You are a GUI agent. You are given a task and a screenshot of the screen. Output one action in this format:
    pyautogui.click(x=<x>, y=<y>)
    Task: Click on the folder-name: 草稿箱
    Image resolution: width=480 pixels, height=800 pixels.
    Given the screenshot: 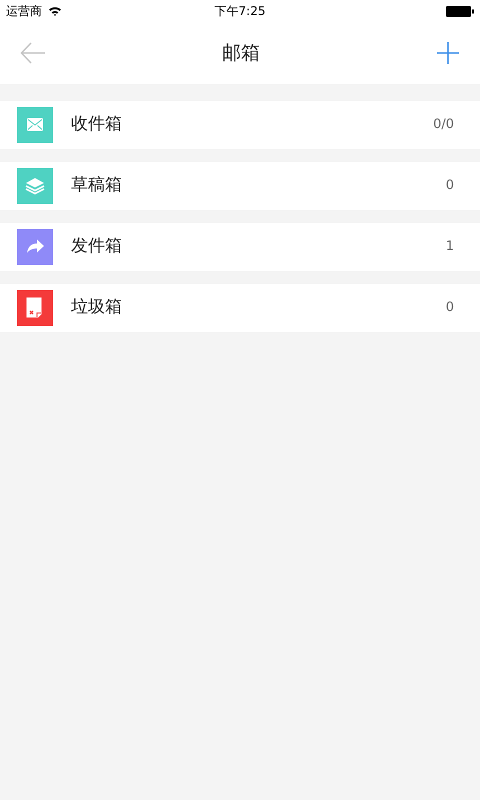 What is the action you would take?
    pyautogui.click(x=97, y=186)
    